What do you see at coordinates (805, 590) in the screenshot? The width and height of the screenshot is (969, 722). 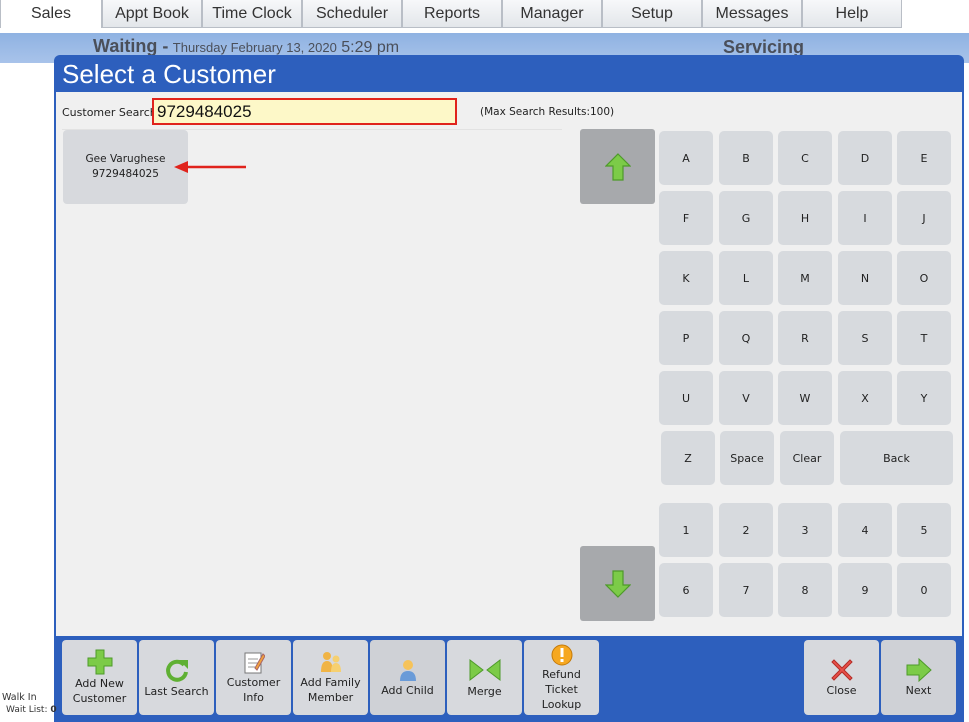 I see `key-8: 8` at bounding box center [805, 590].